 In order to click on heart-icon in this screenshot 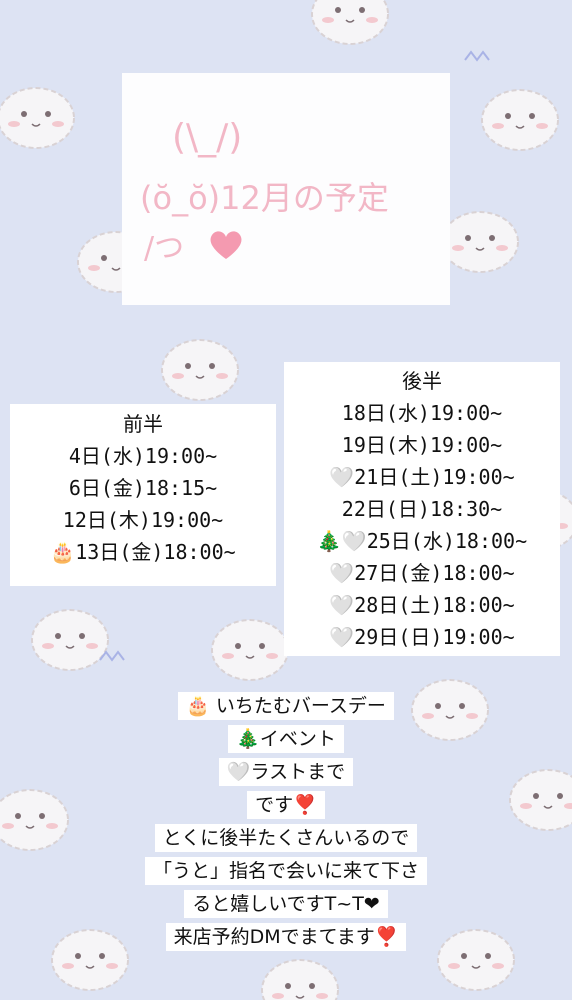, I will do `click(226, 245)`.